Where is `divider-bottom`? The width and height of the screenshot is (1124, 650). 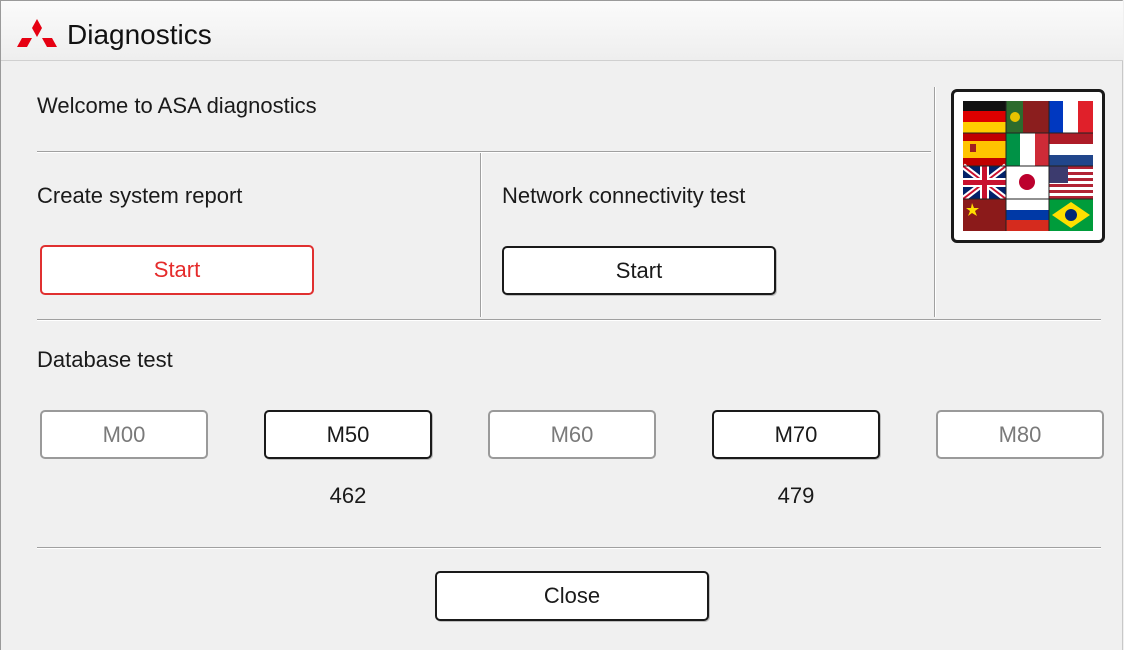
divider-bottom is located at coordinates (569, 548).